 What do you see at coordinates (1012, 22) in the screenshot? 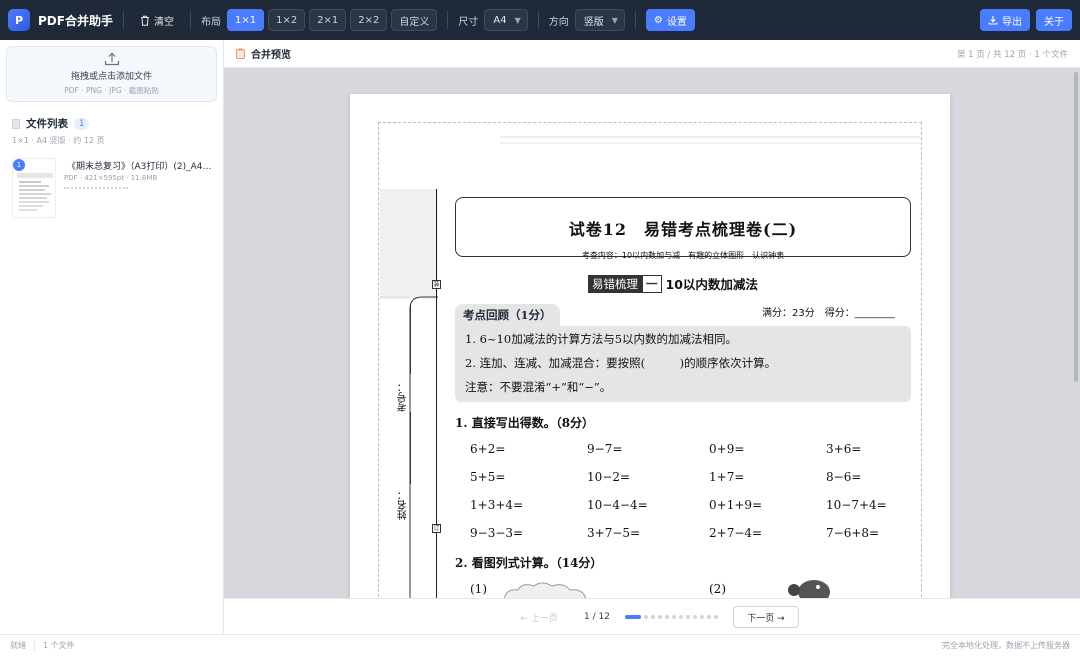
I see `export-label: 导出` at bounding box center [1012, 22].